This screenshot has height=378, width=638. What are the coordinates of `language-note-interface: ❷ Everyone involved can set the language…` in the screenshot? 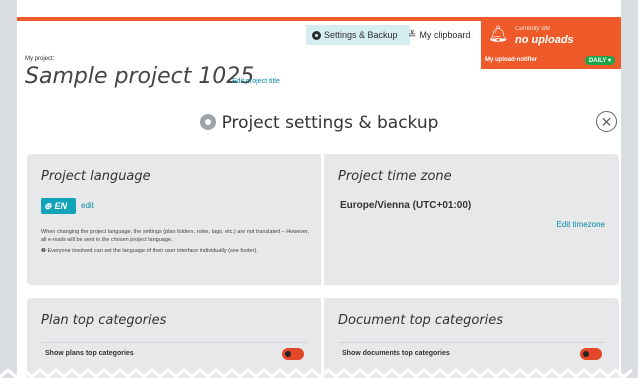 It's located at (149, 251).